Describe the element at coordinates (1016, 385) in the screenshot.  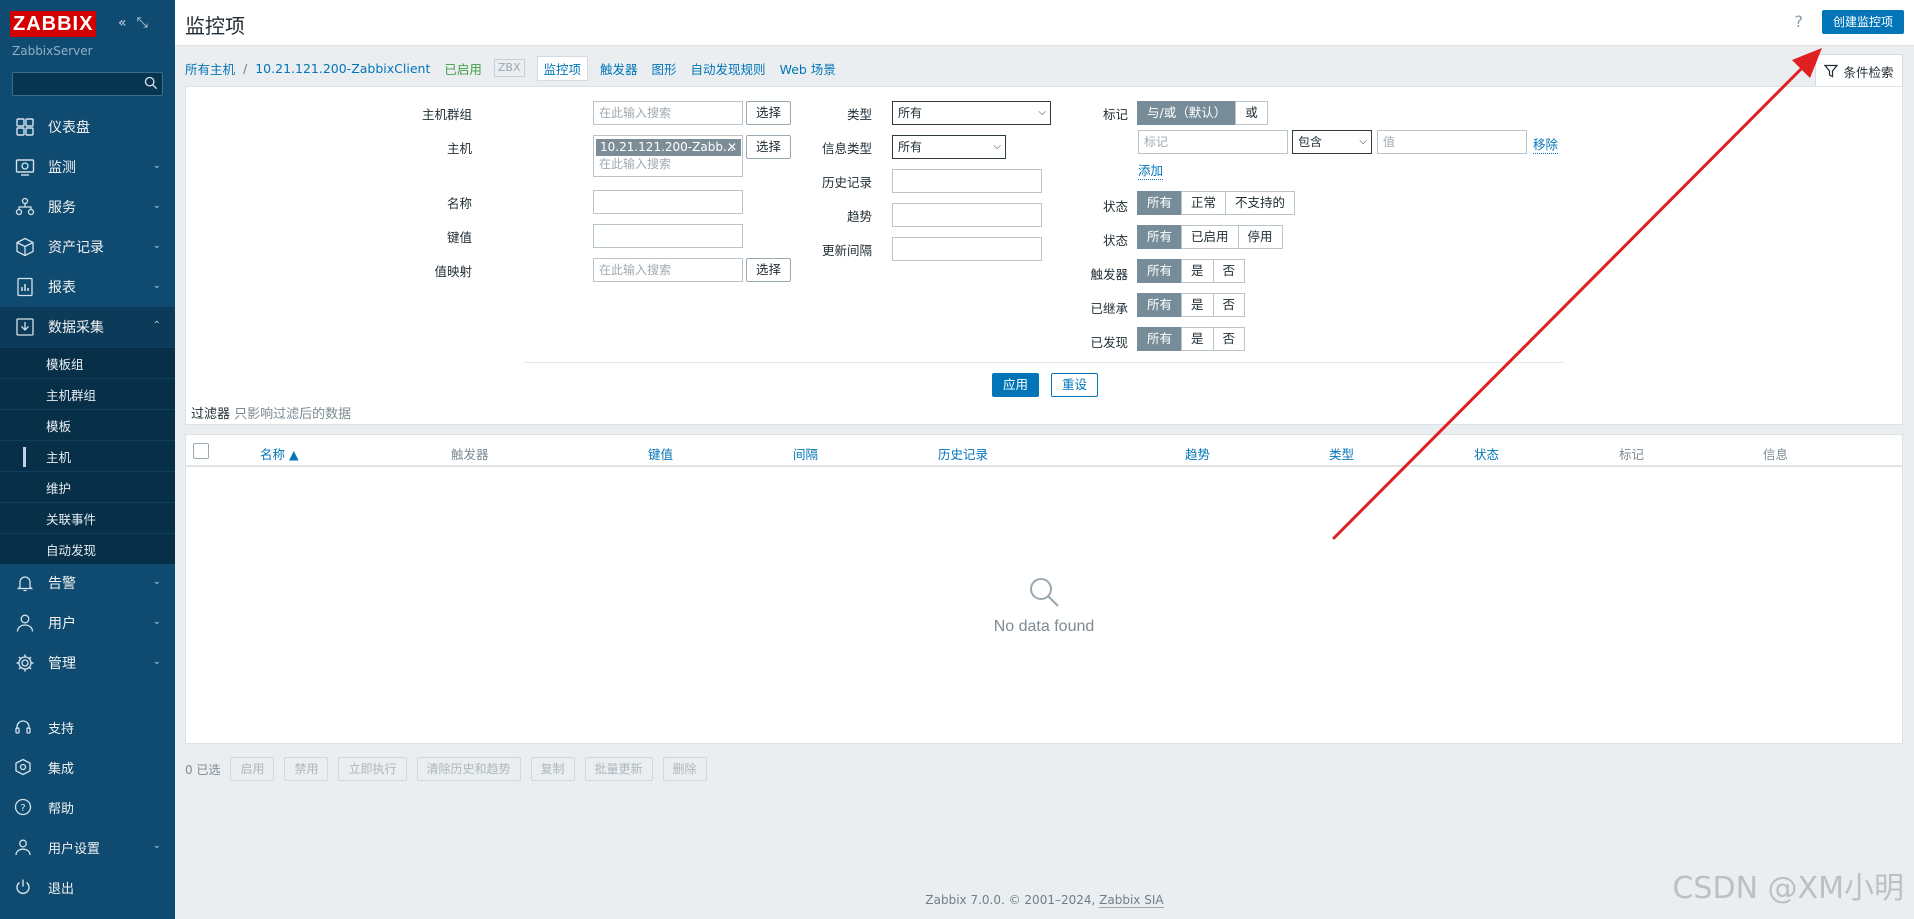
I see `apply-button: 应用` at that location.